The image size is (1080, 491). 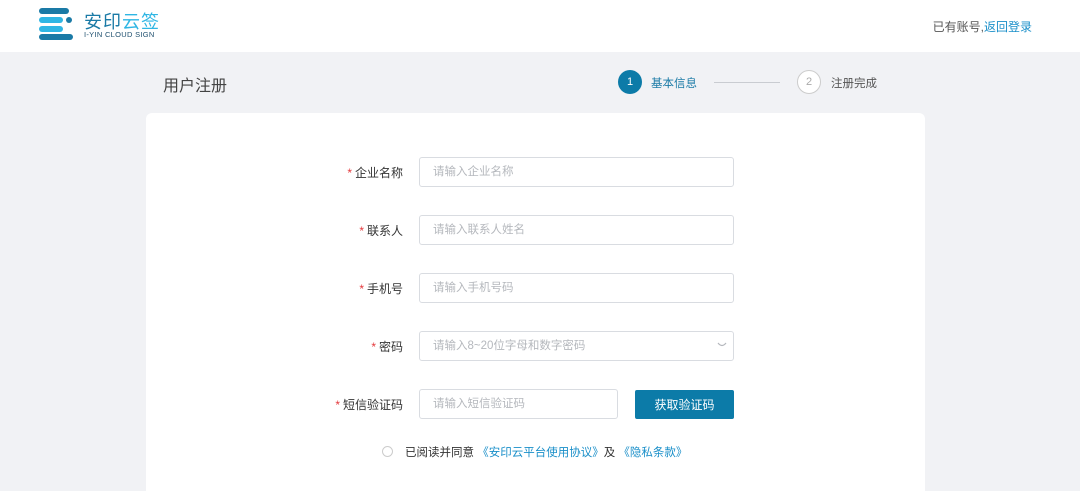 What do you see at coordinates (684, 404) in the screenshot?
I see `get-sms-code-button: 获取验证码` at bounding box center [684, 404].